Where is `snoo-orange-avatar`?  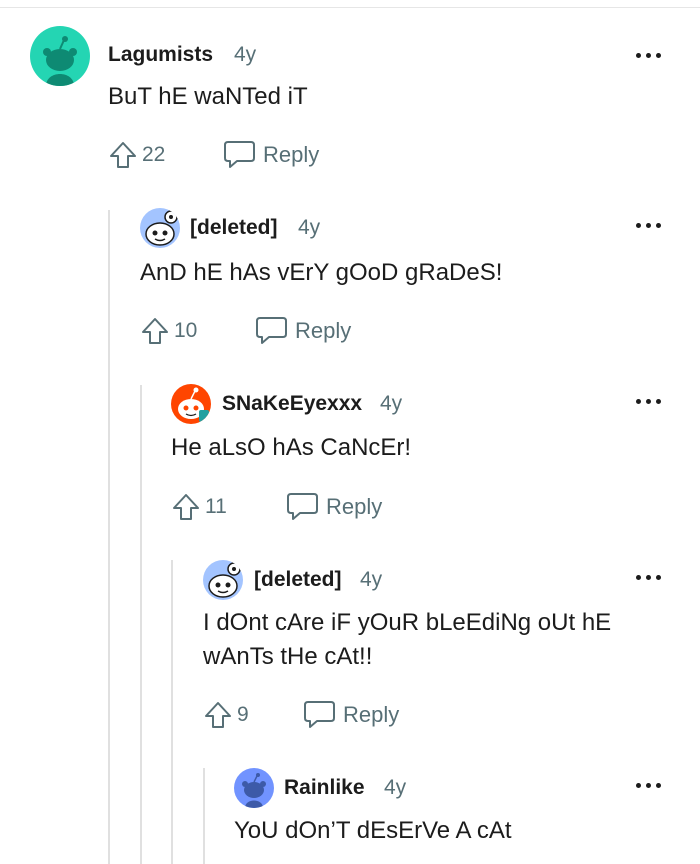
snoo-orange-avatar is located at coordinates (191, 404).